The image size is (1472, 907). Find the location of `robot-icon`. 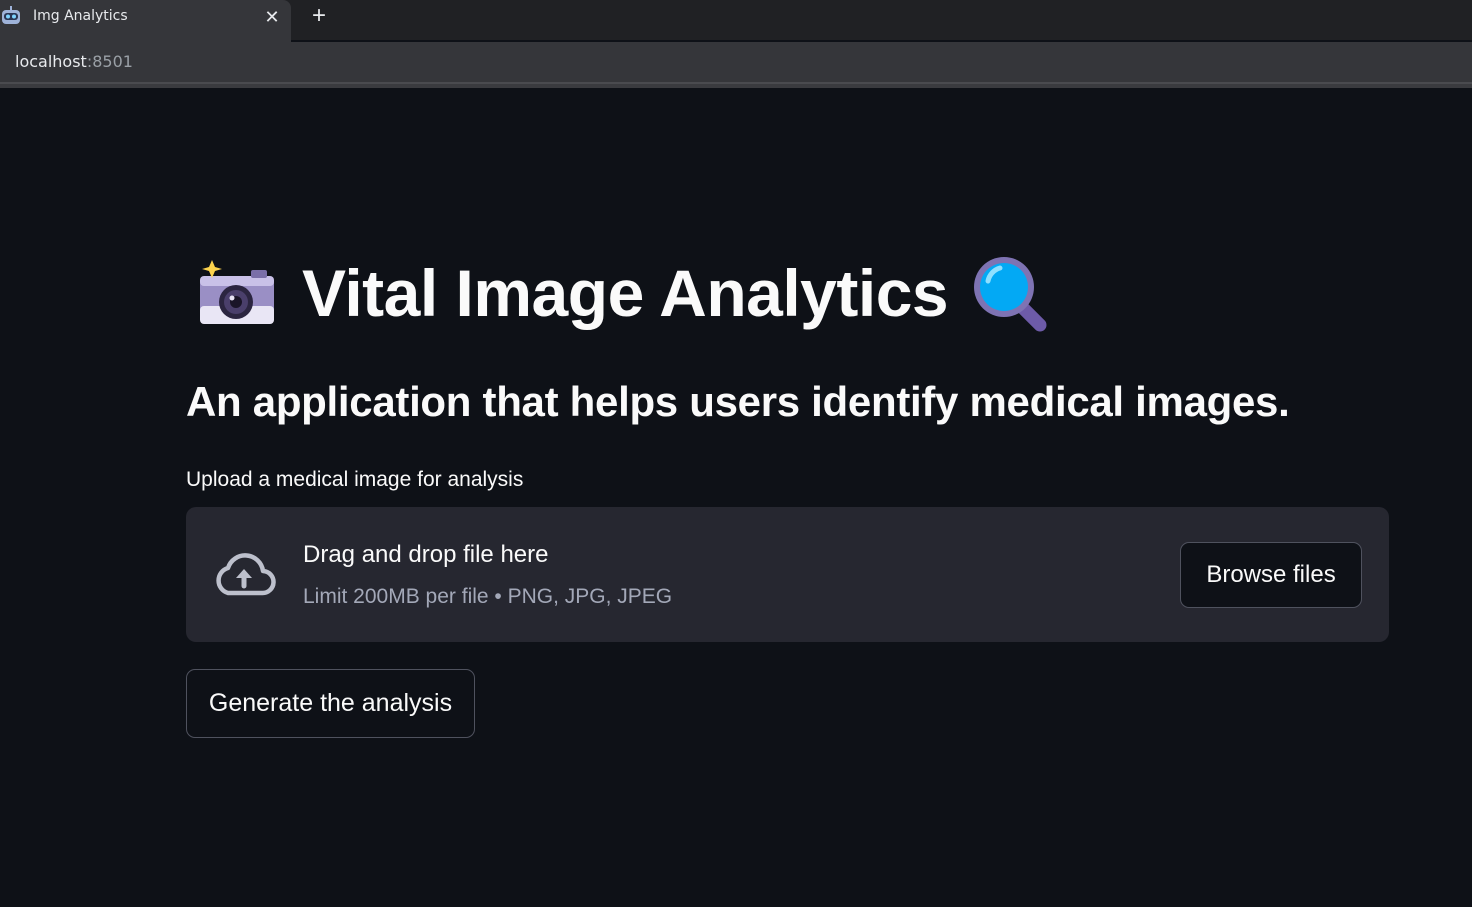

robot-icon is located at coordinates (11, 16).